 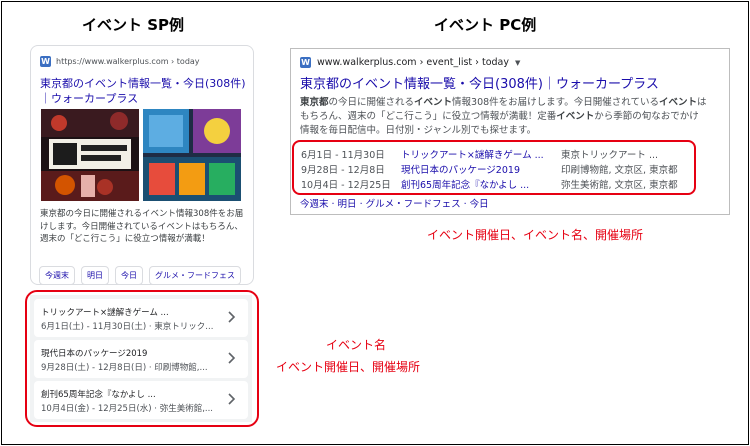 I want to click on sp-thumbnails, so click(x=141, y=155).